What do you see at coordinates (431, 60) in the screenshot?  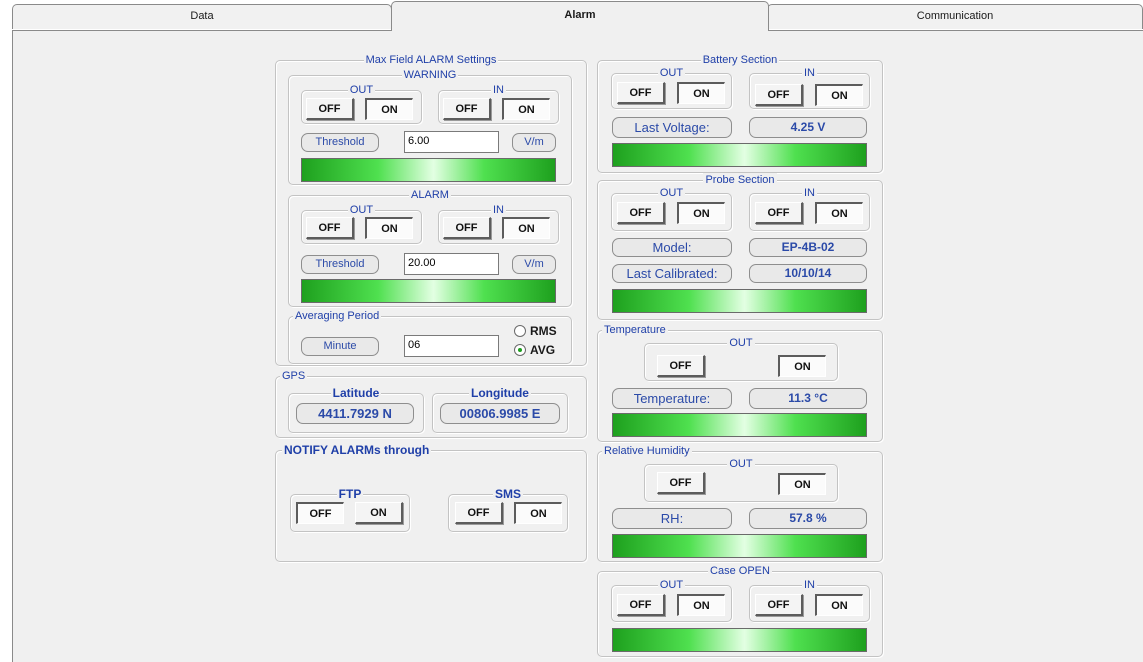 I see `max-field-alarm-title: Max Field ALARM Settings` at bounding box center [431, 60].